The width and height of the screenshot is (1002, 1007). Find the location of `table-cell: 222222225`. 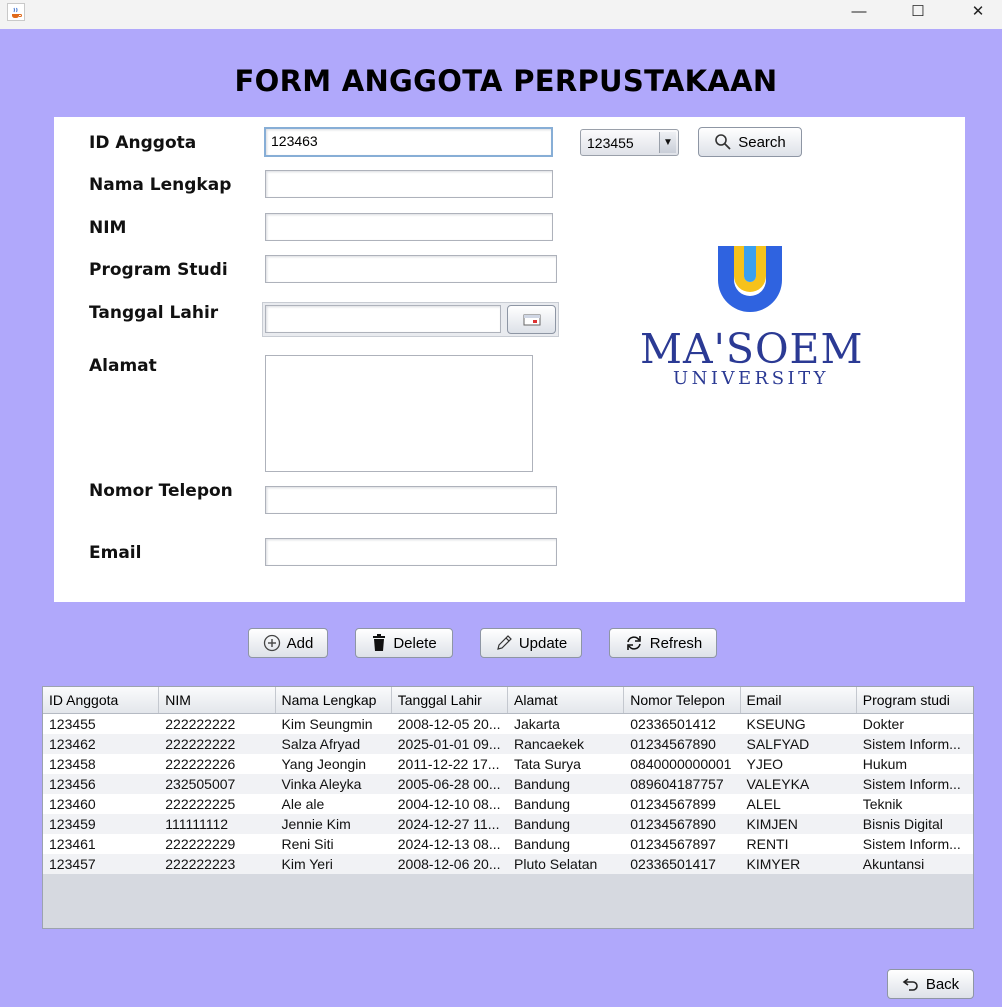

table-cell: 222222225 is located at coordinates (200, 804).